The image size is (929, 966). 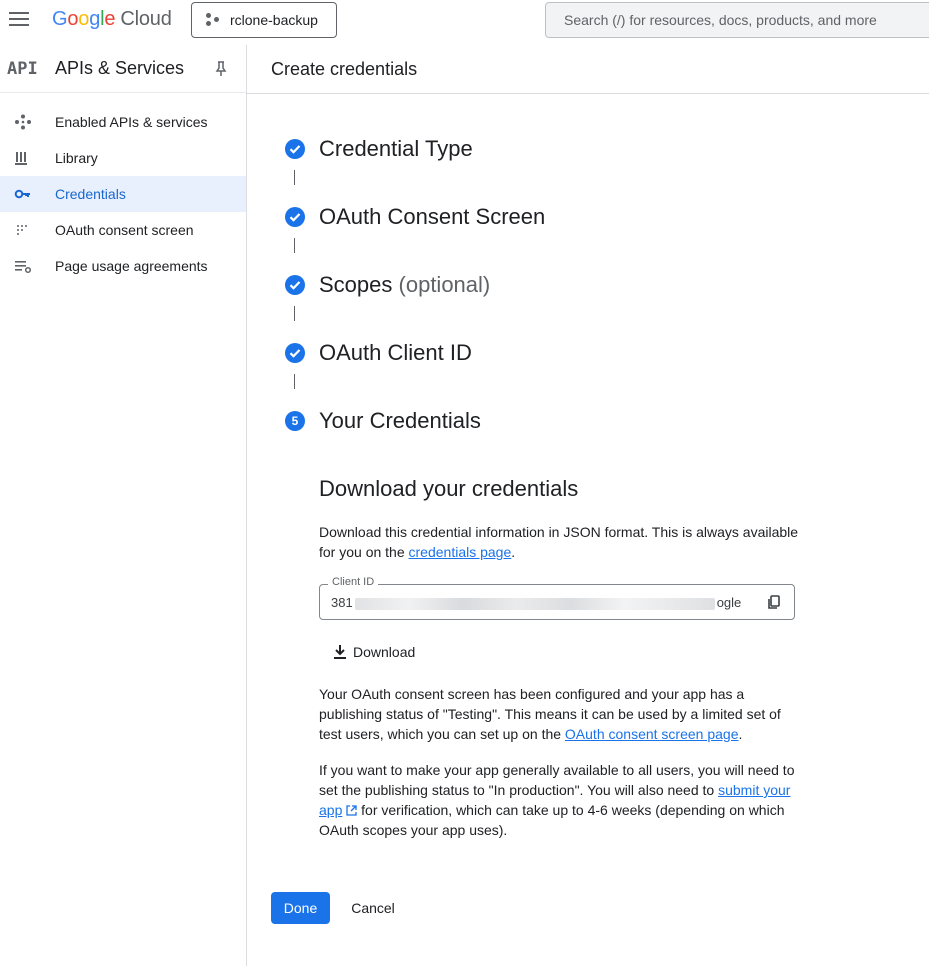 I want to click on library-icon, so click(x=21, y=158).